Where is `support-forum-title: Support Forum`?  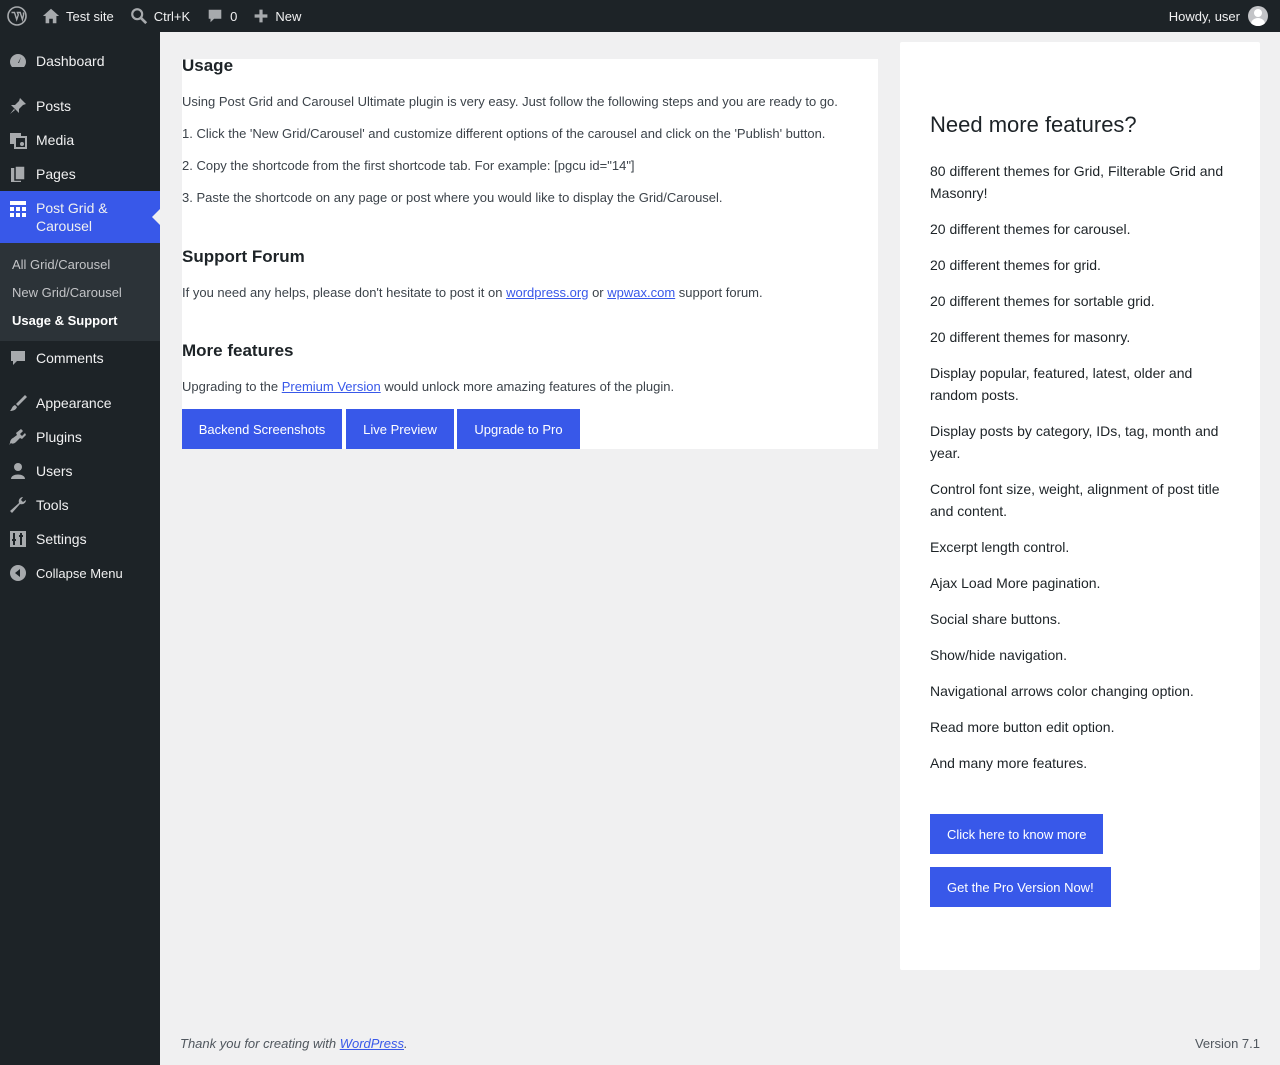
support-forum-title: Support Forum is located at coordinates (243, 256).